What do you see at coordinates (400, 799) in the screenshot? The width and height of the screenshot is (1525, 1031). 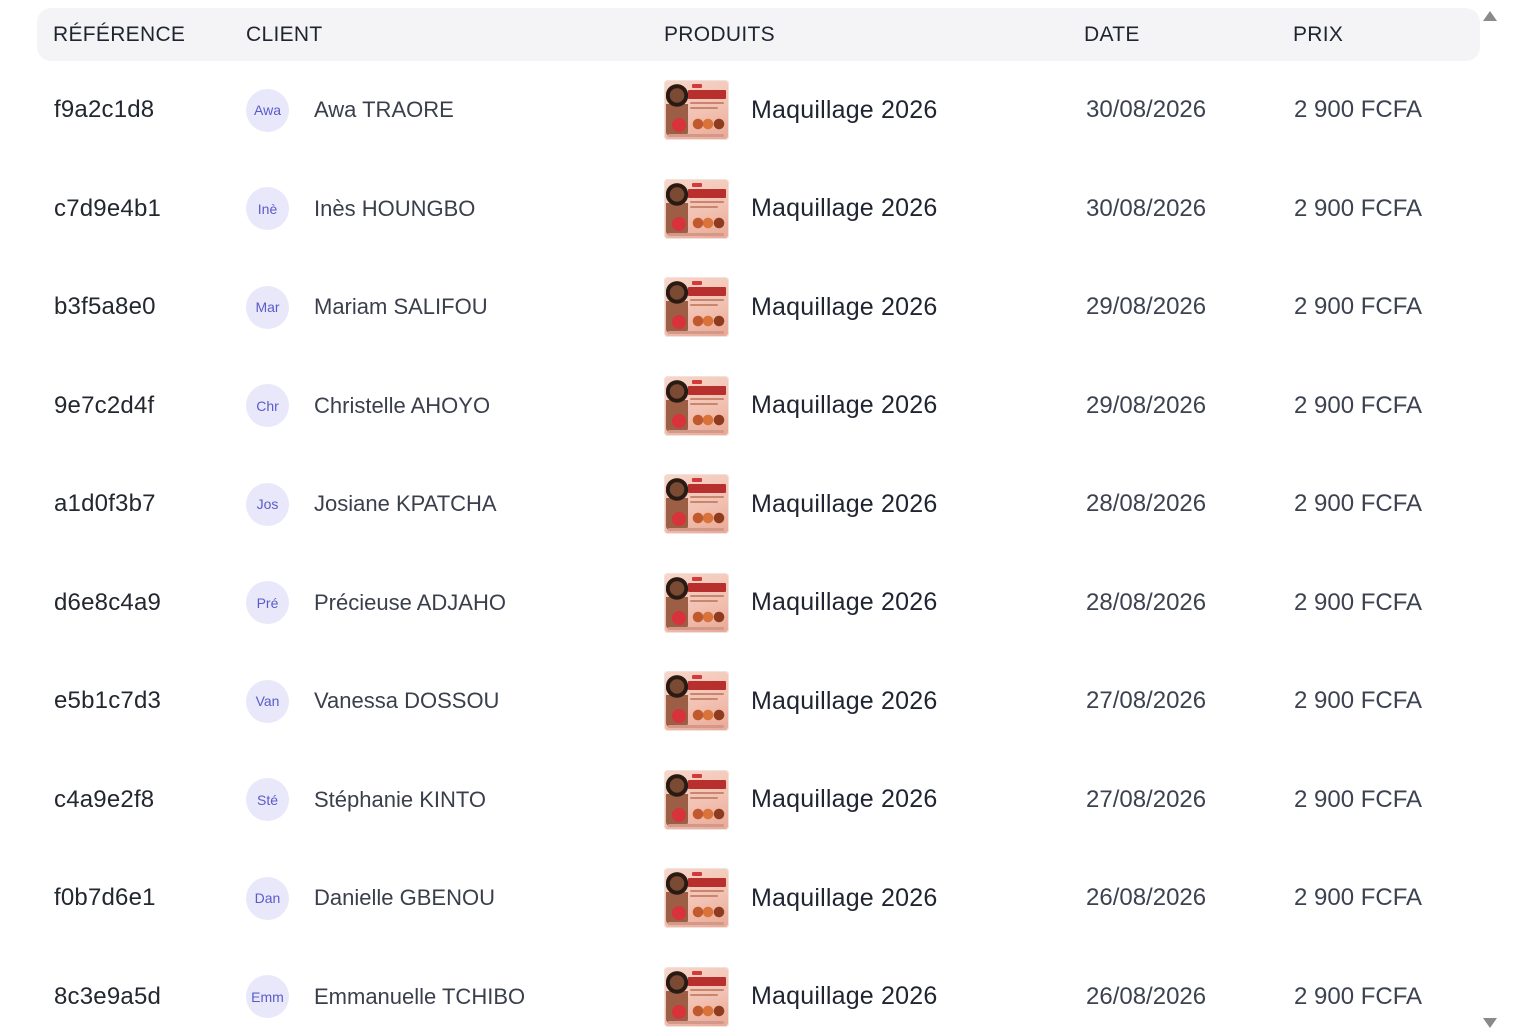 I see `client-name: Stéphanie KINTO` at bounding box center [400, 799].